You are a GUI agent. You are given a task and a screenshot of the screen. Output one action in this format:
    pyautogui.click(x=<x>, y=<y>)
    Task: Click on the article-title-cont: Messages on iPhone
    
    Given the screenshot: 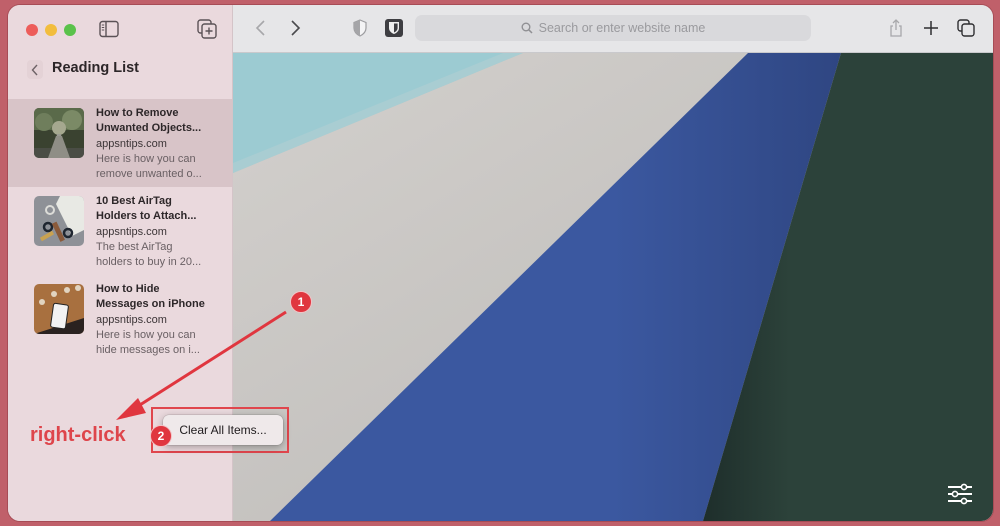 What is the action you would take?
    pyautogui.click(x=150, y=304)
    